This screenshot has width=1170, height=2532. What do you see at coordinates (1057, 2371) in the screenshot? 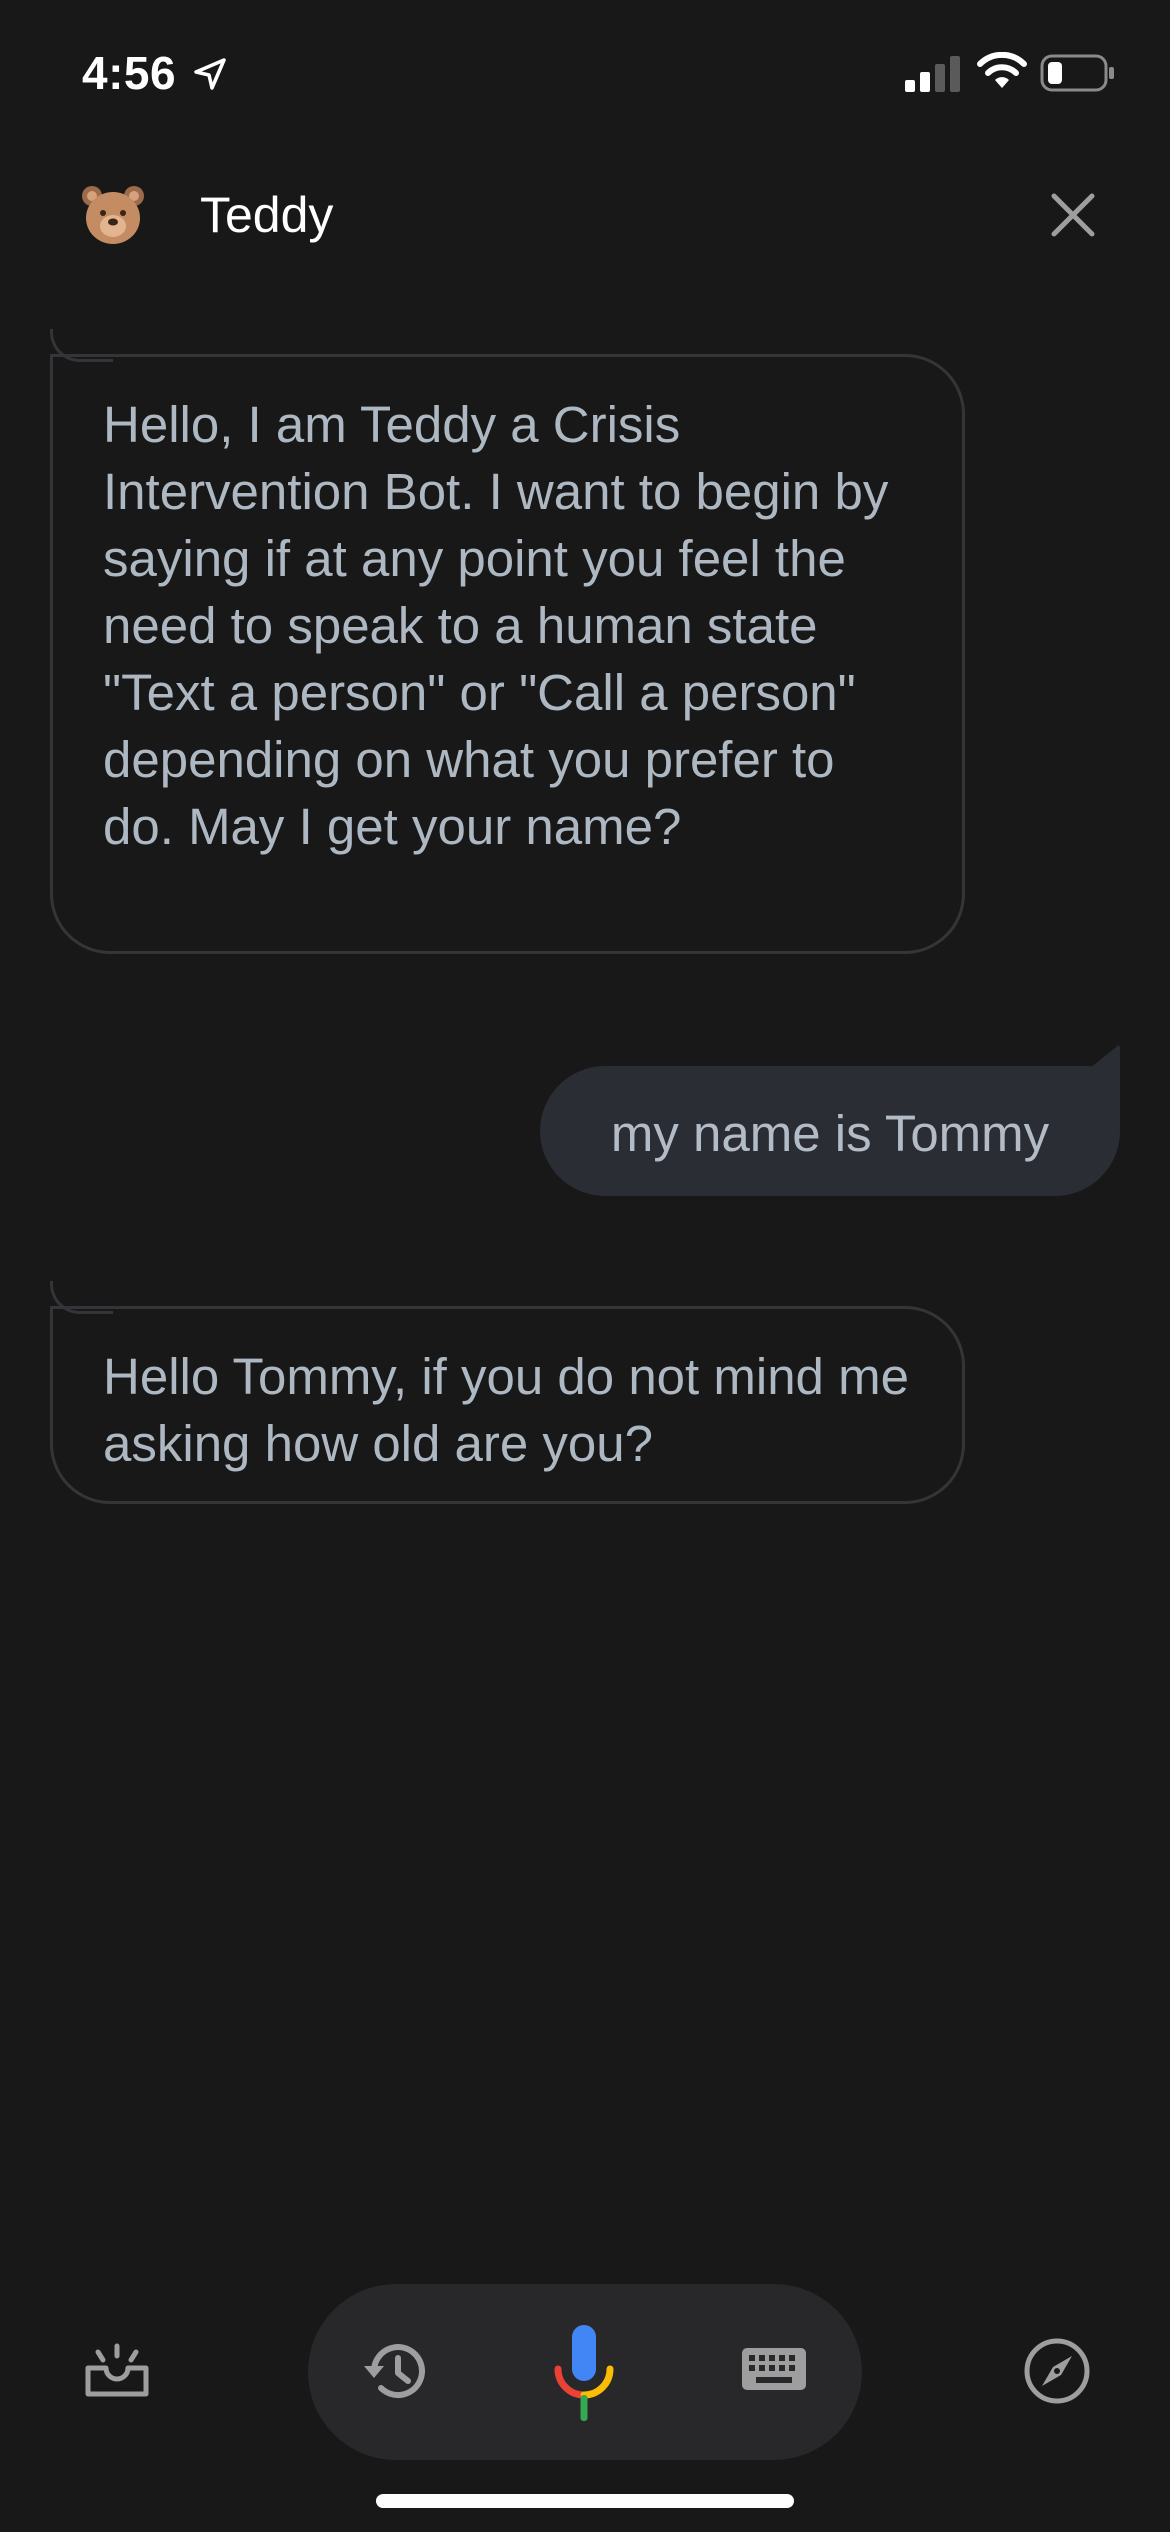
I see `compass-icon` at bounding box center [1057, 2371].